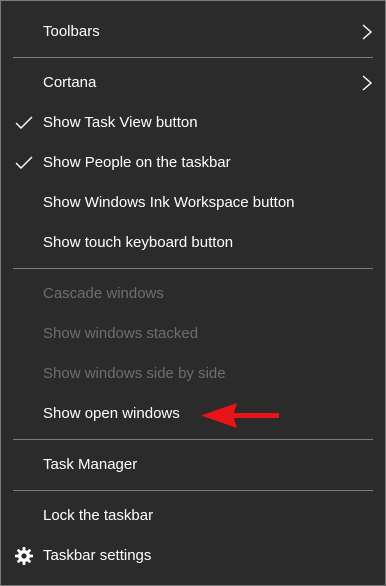 The height and width of the screenshot is (586, 386). What do you see at coordinates (193, 516) in the screenshot?
I see `menu-item-lock-the-taskbar: Lock the taskbar` at bounding box center [193, 516].